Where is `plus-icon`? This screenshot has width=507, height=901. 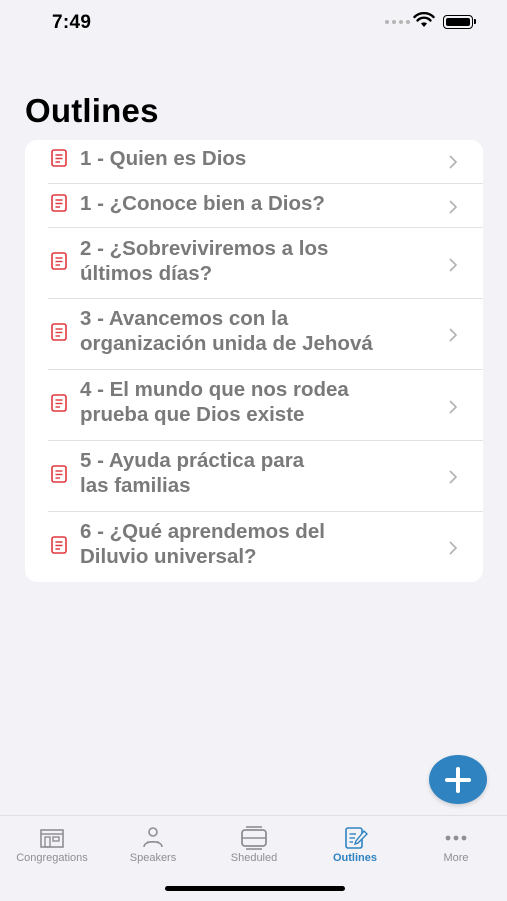
plus-icon is located at coordinates (458, 779).